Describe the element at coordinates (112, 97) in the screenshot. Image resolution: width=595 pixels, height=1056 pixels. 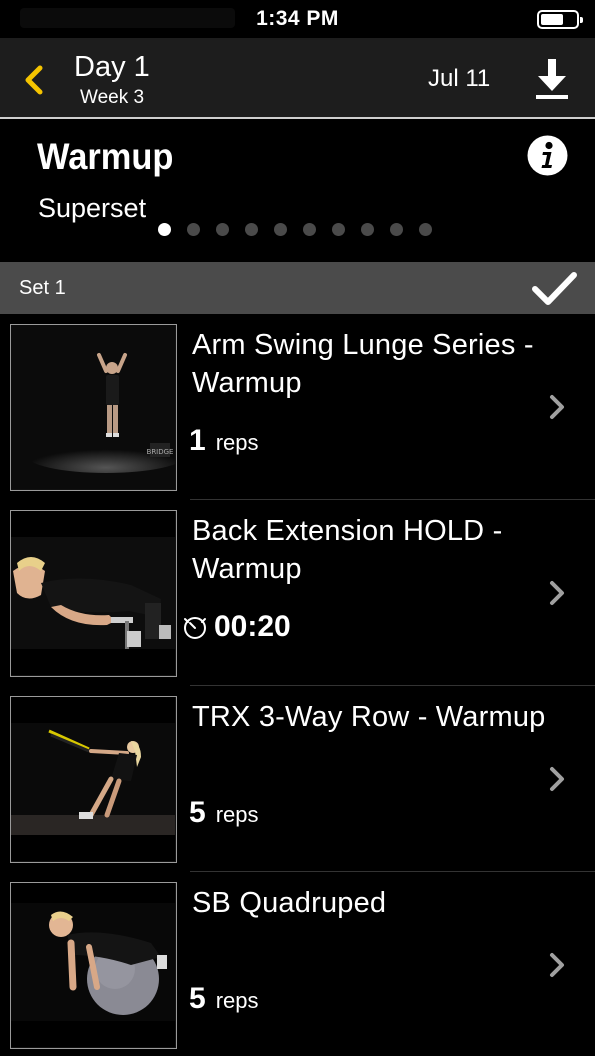
I see `nav-subtitle: Week 3` at that location.